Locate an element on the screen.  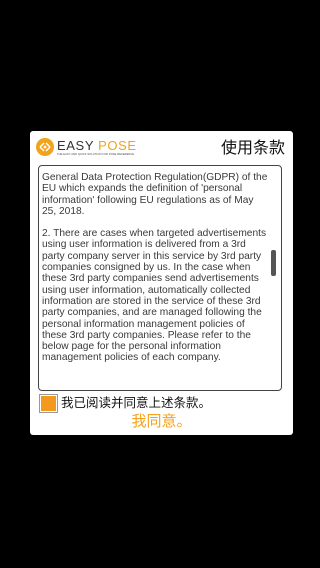
scrollbar-thumb is located at coordinates (273, 263).